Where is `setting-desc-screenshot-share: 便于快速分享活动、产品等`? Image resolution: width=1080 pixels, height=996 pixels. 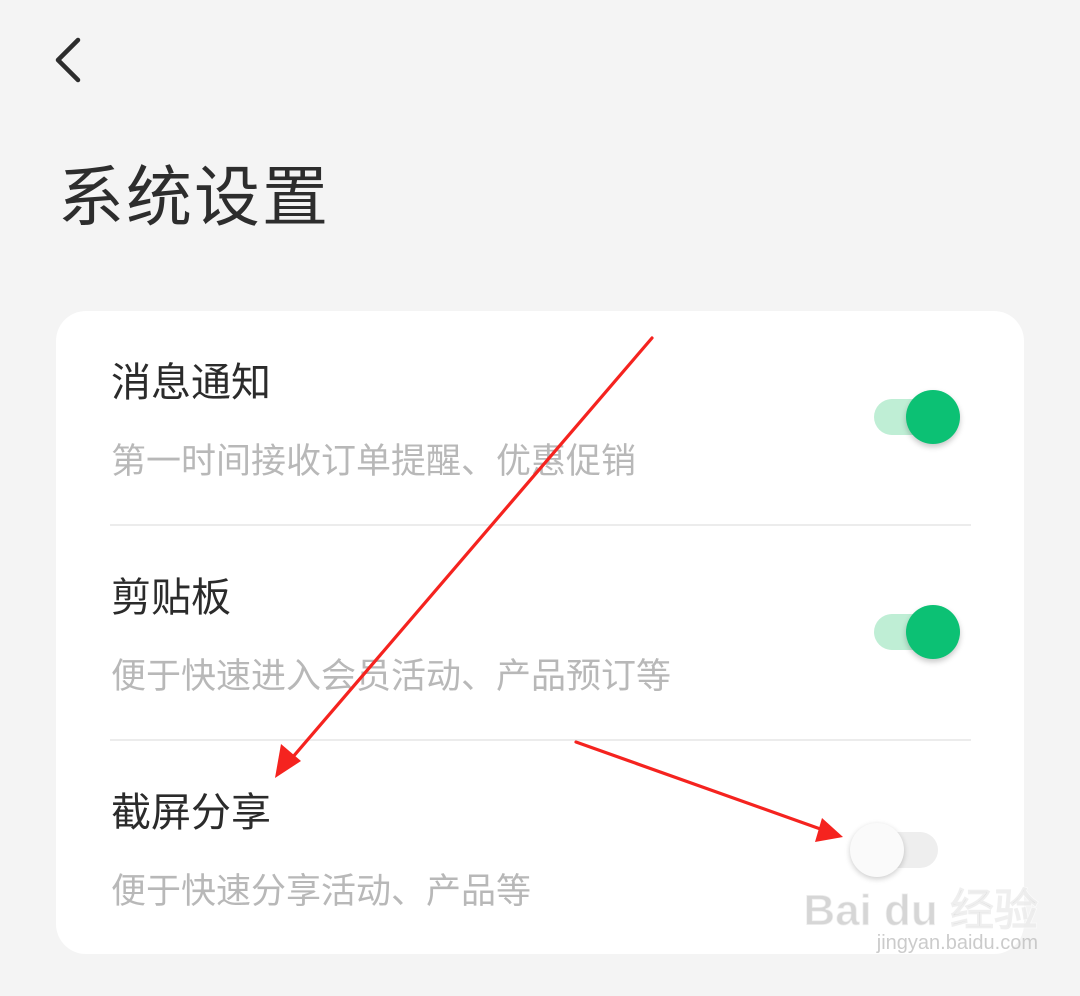
setting-desc-screenshot-share: 便于快速分享活动、产品等 is located at coordinates (321, 892).